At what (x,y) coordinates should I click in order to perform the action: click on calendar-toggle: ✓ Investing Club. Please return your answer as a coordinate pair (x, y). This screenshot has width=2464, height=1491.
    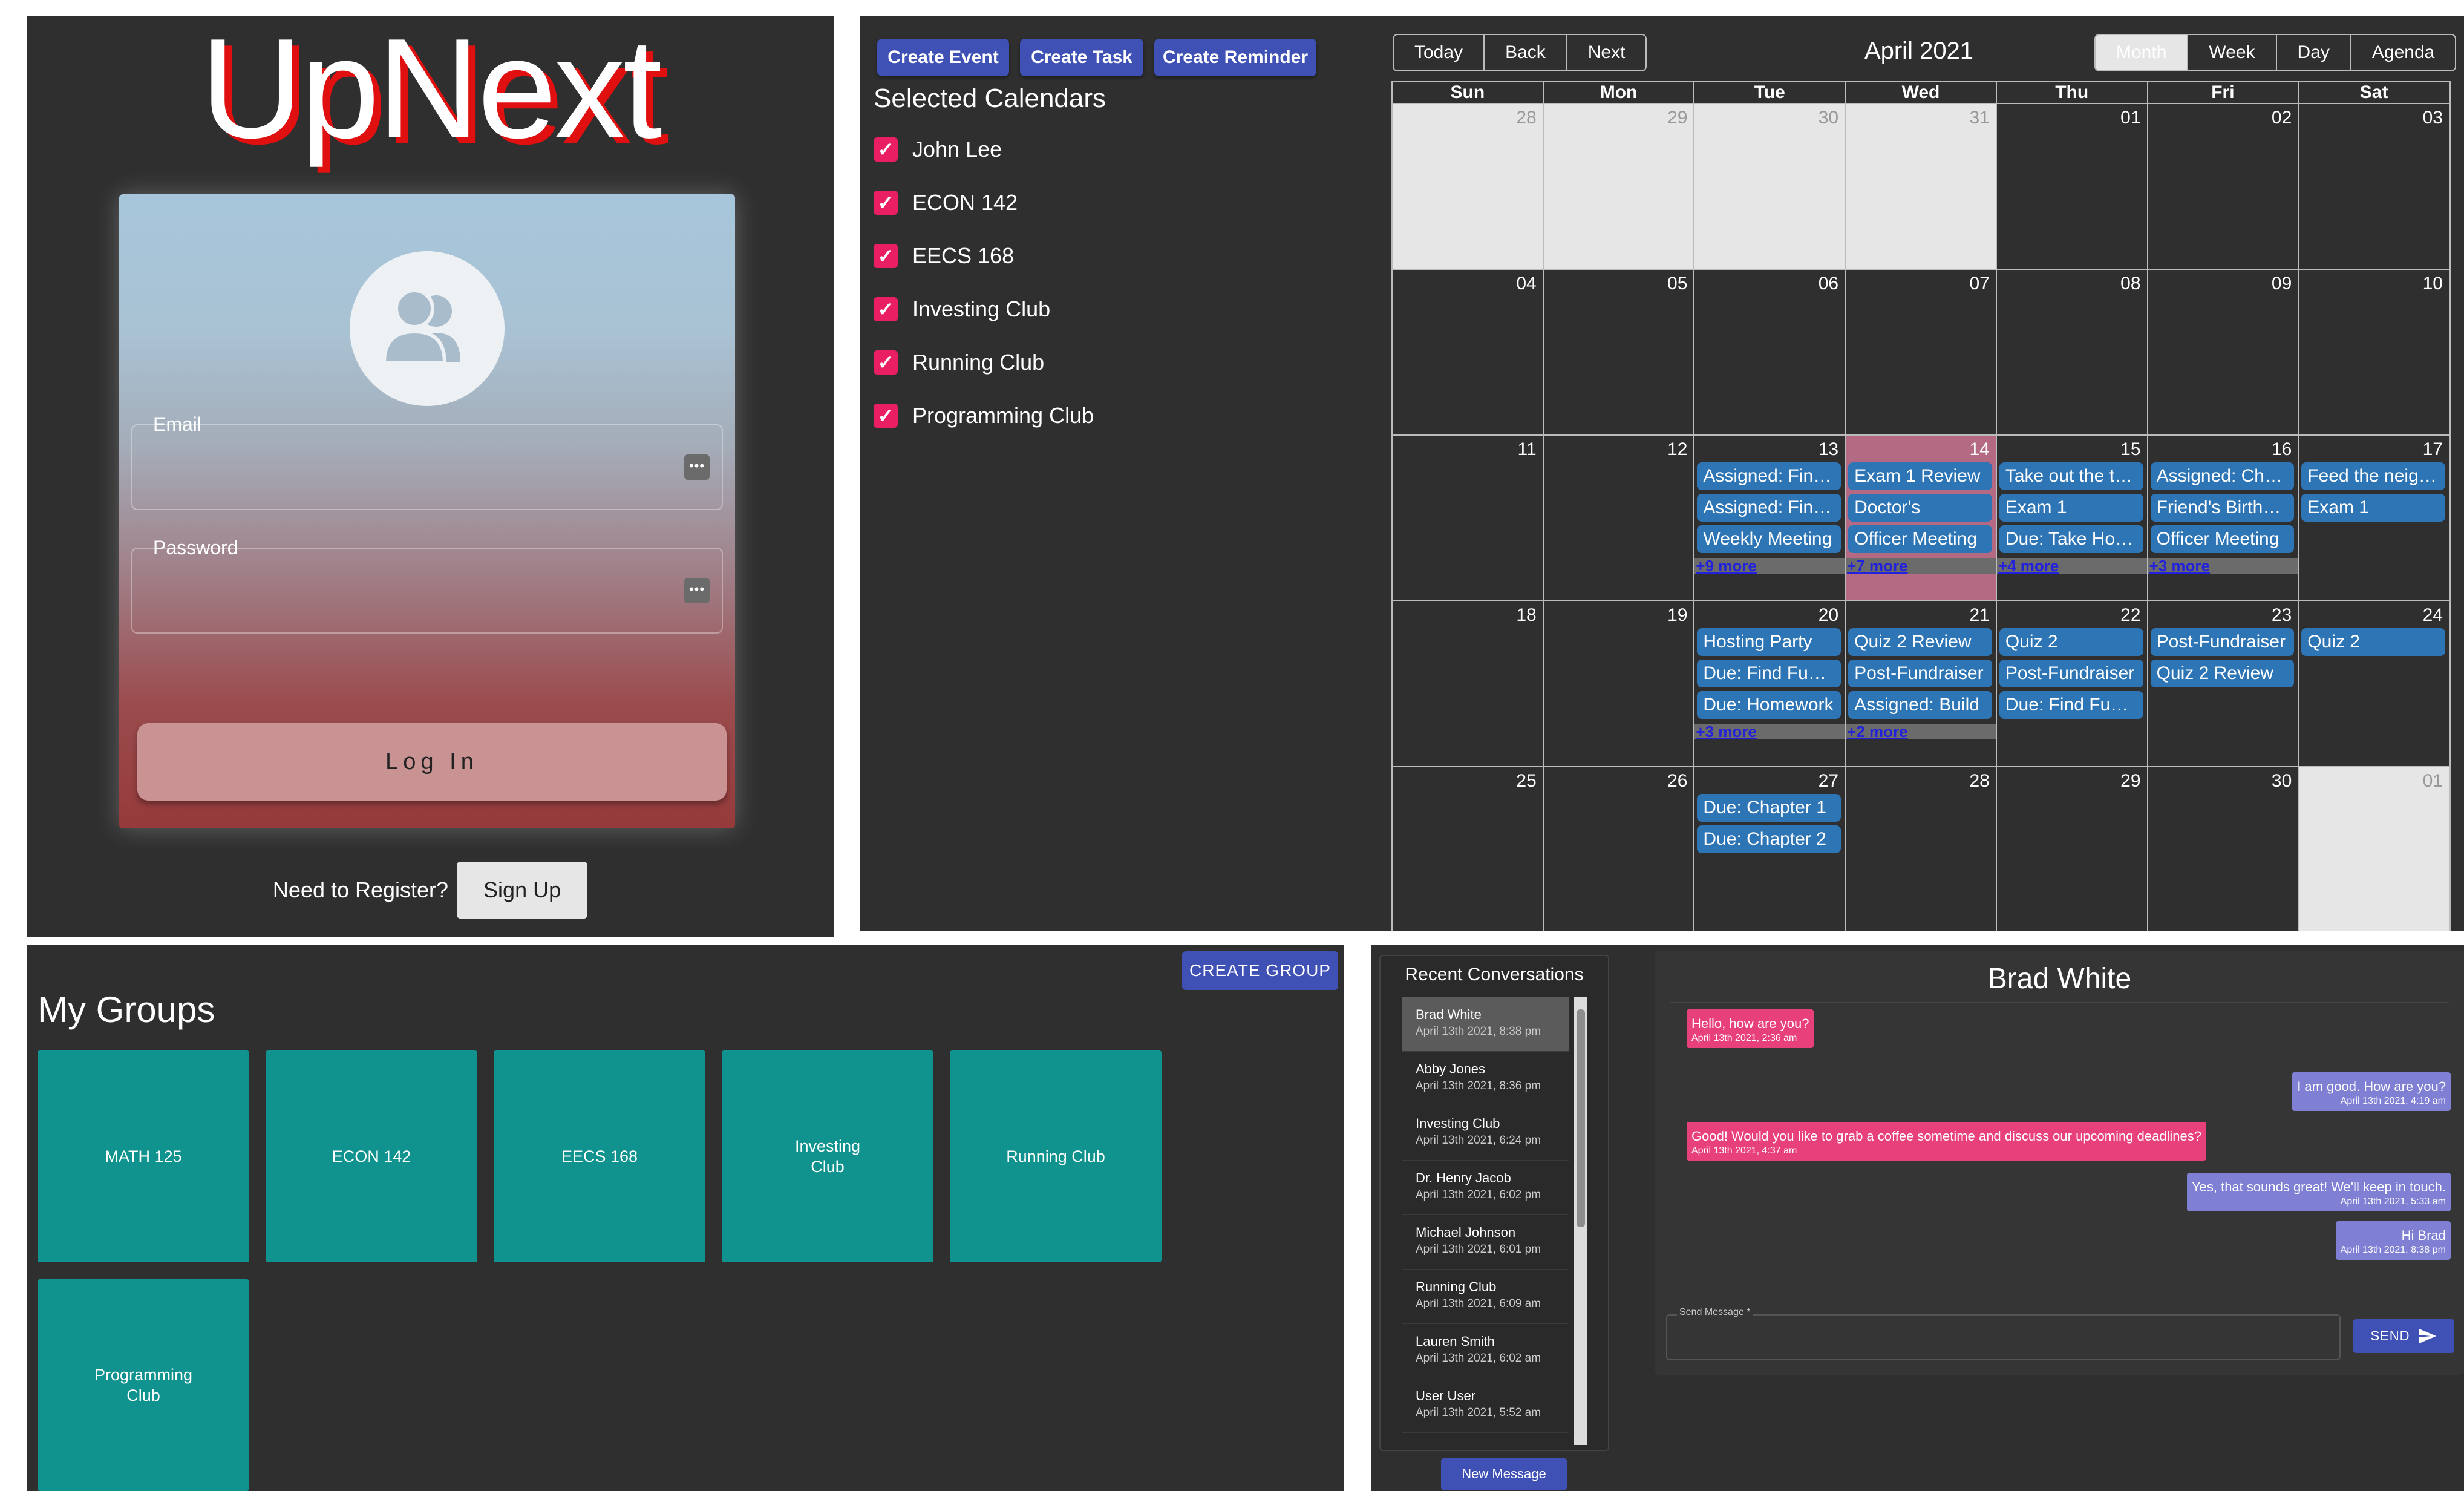
    Looking at the image, I should click on (962, 309).